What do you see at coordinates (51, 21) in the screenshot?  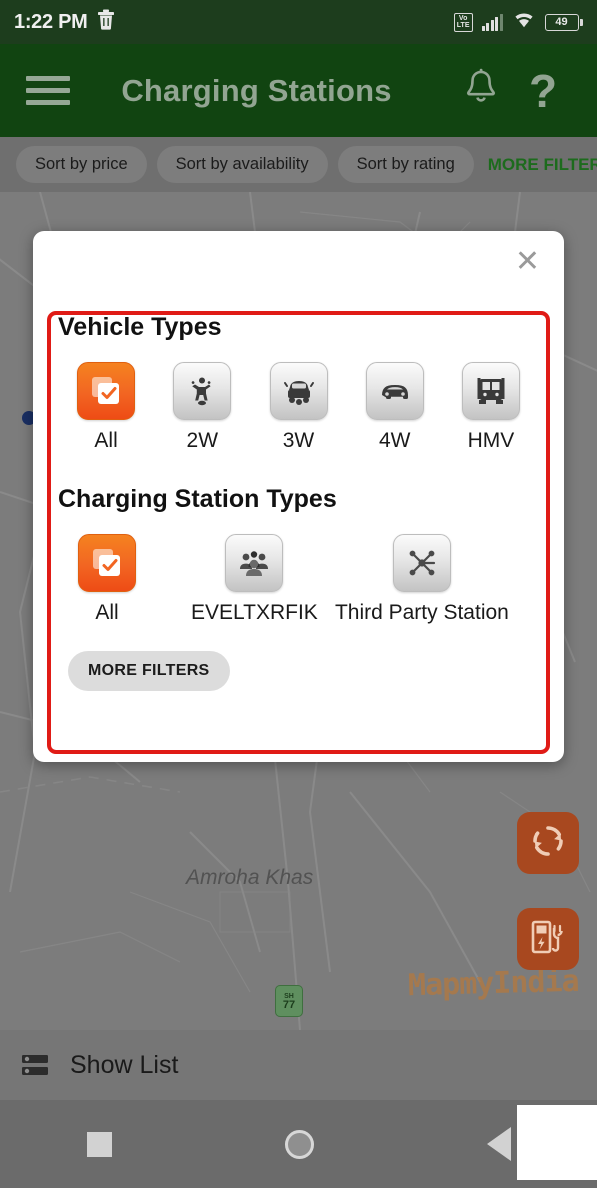 I see `status-clock: 1:22 PM` at bounding box center [51, 21].